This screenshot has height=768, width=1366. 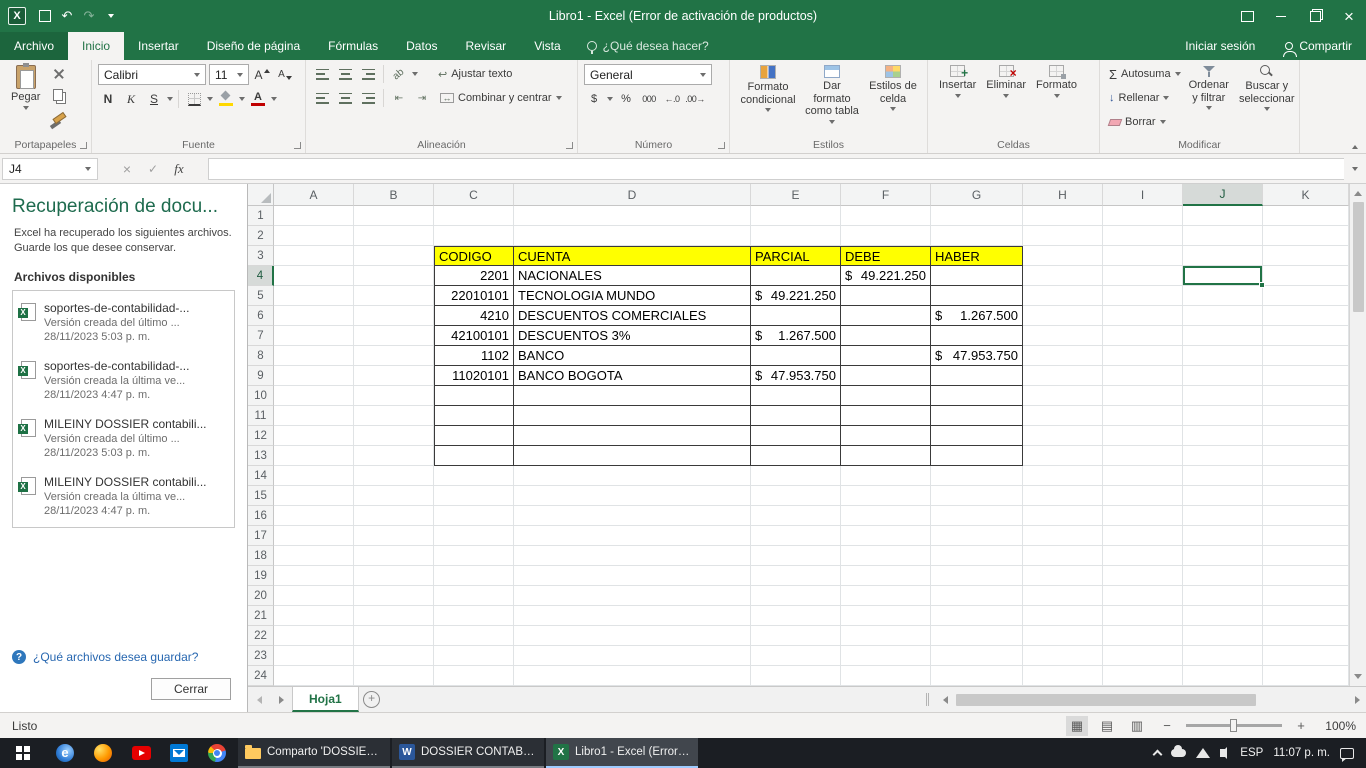 What do you see at coordinates (796, 296) in the screenshot?
I see `cell-E5: $49.221.250` at bounding box center [796, 296].